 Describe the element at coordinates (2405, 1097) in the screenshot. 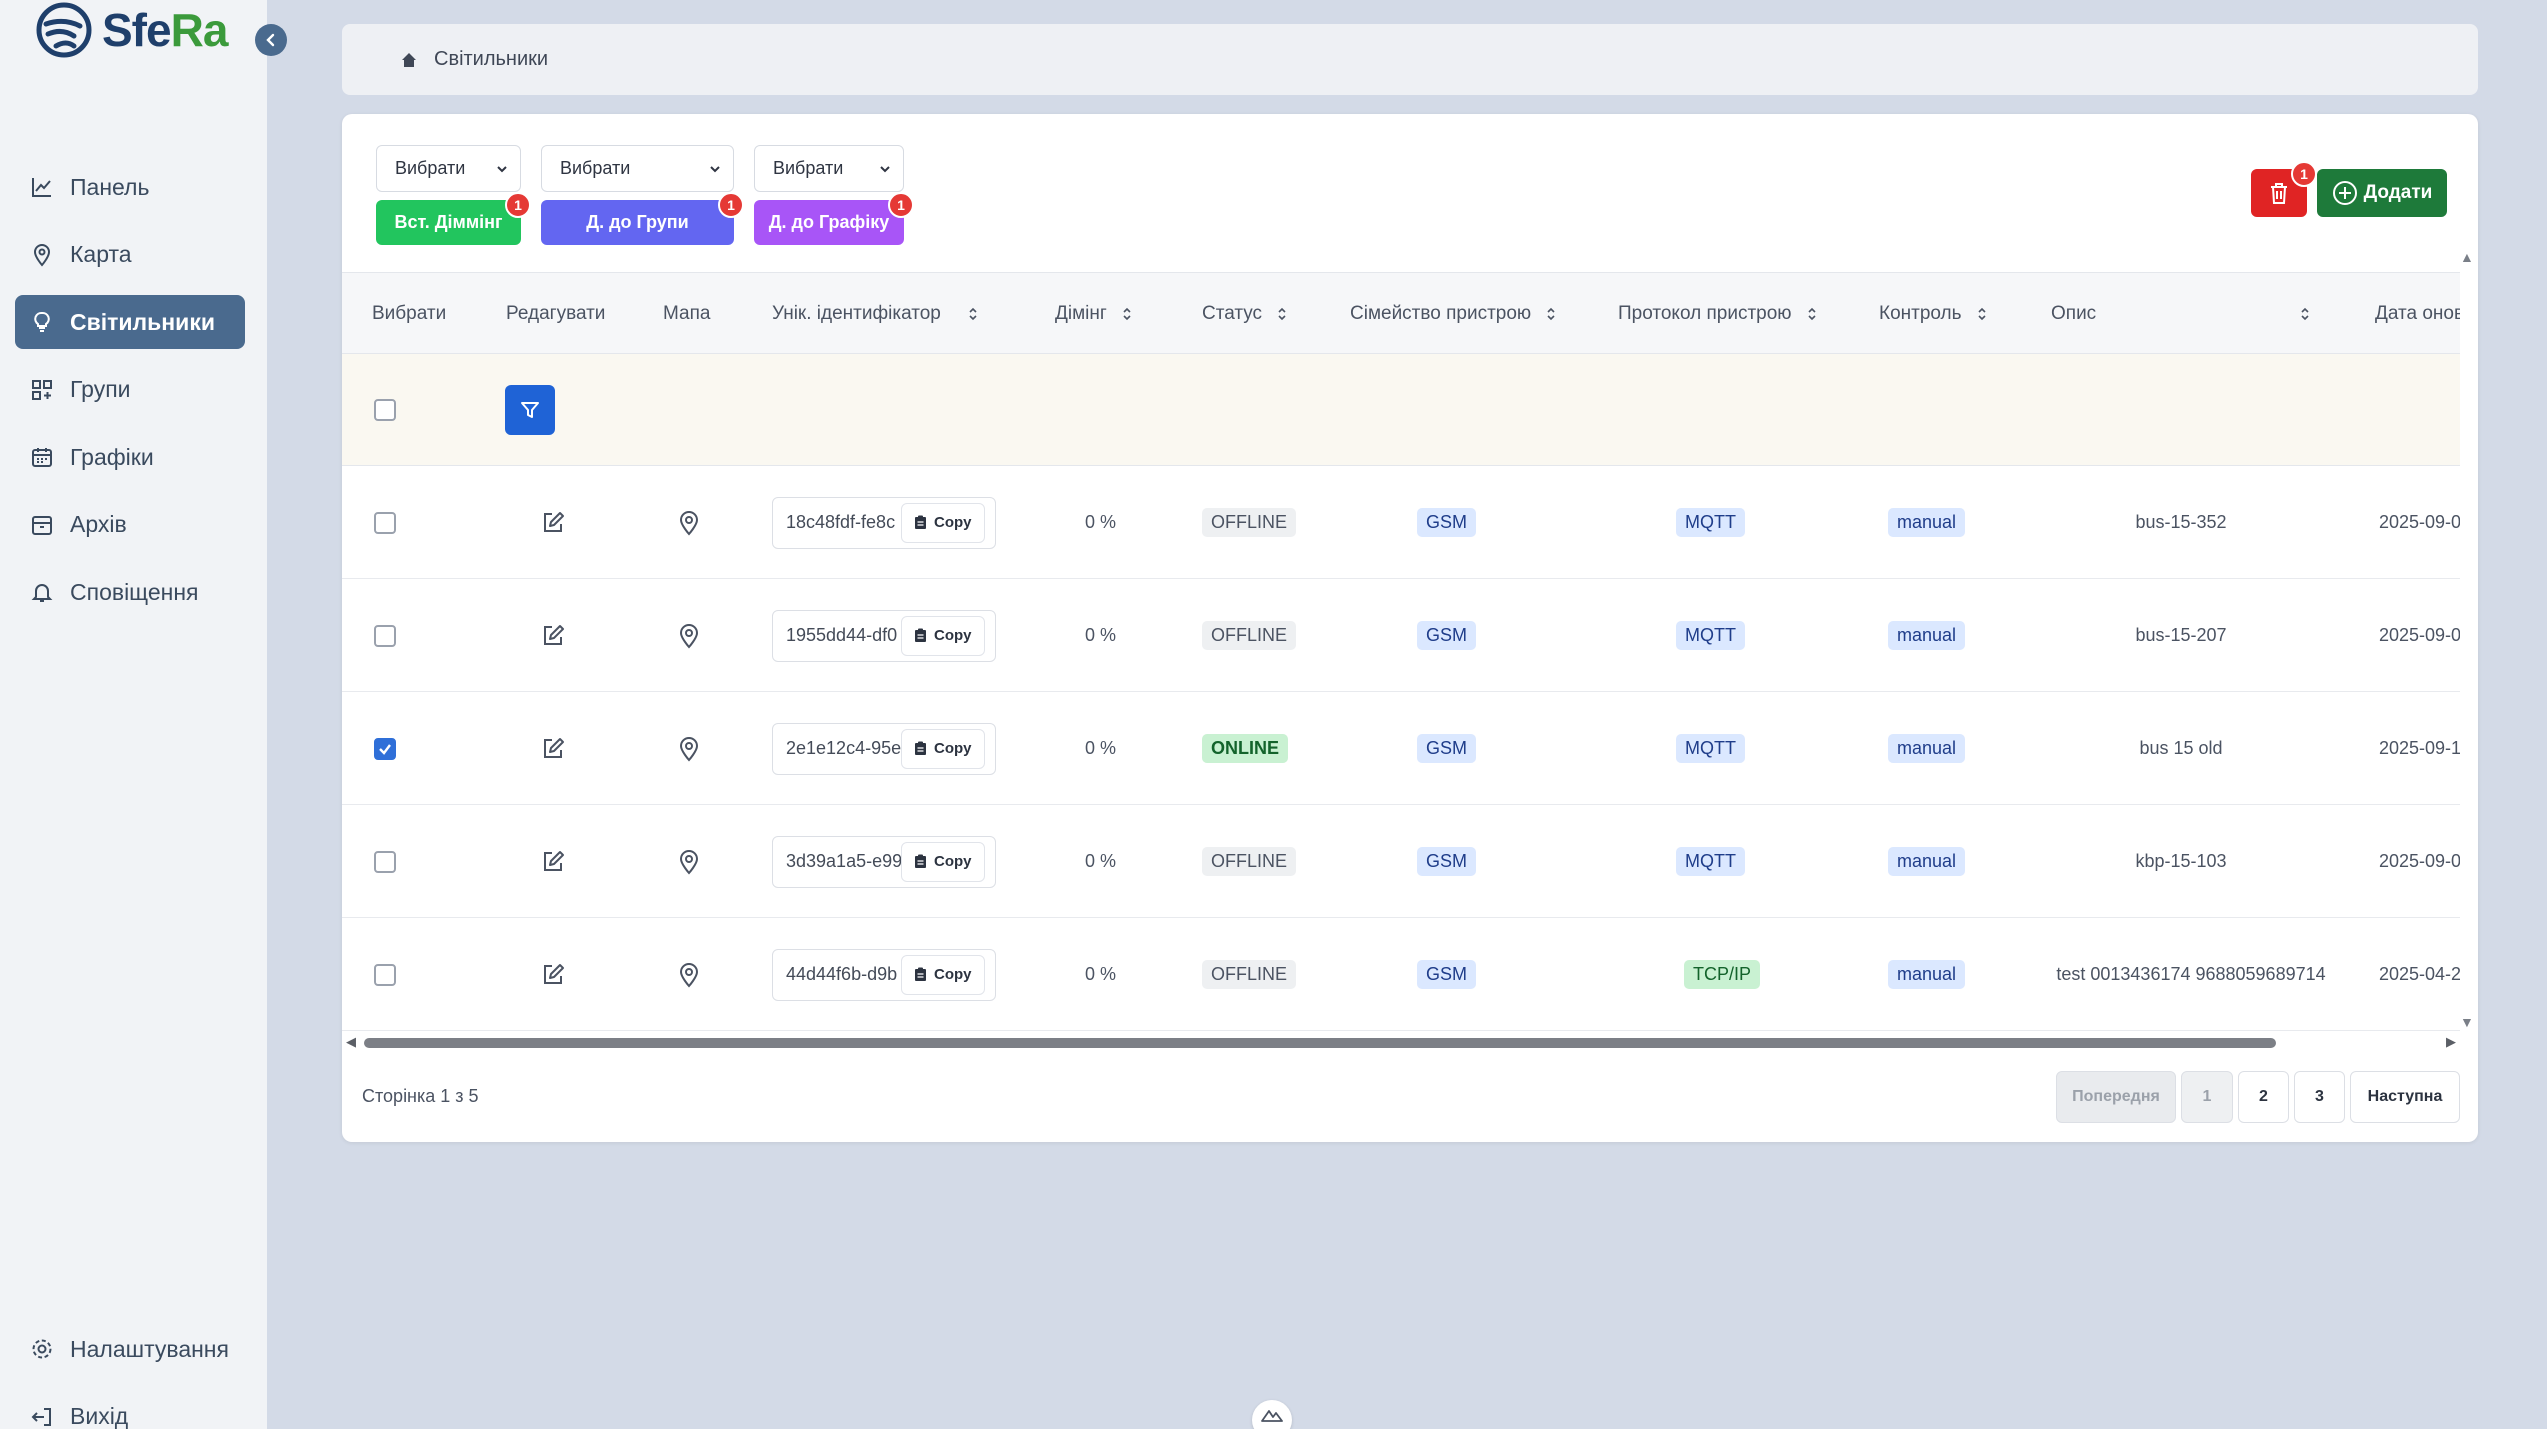

I see `next-page-button: Наступна` at that location.